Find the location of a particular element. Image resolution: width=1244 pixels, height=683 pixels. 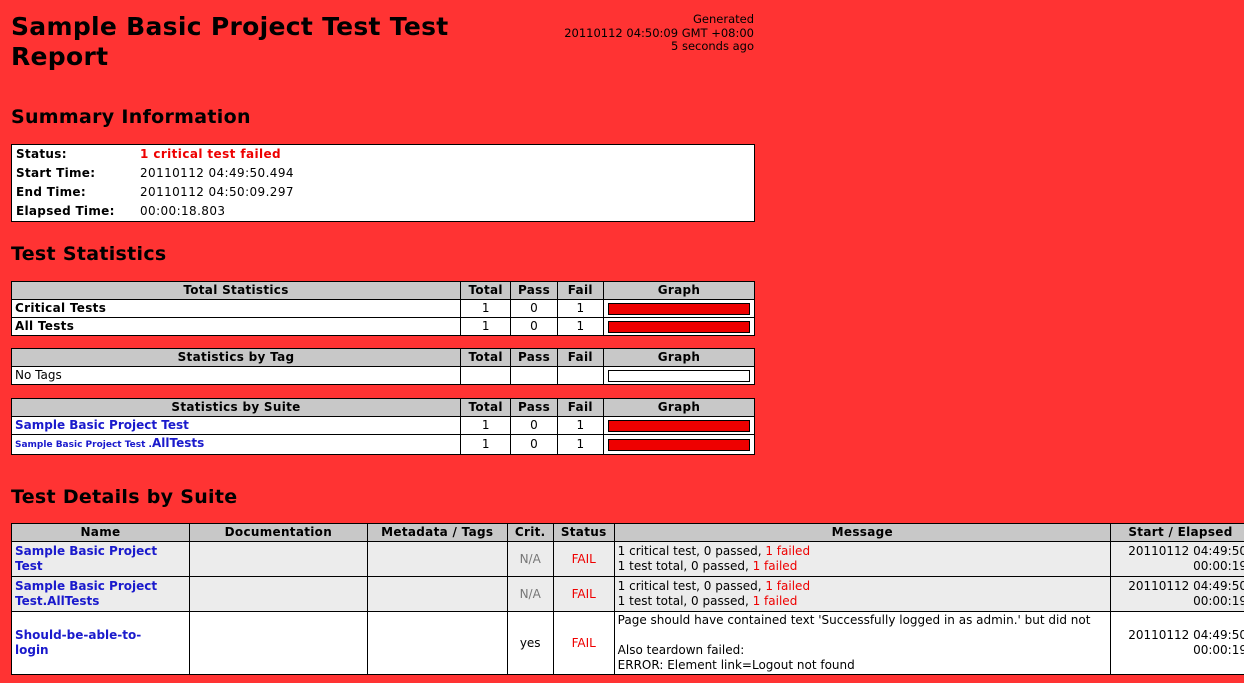

col-start-elapsed: Start / Elapsed is located at coordinates (1176, 532).